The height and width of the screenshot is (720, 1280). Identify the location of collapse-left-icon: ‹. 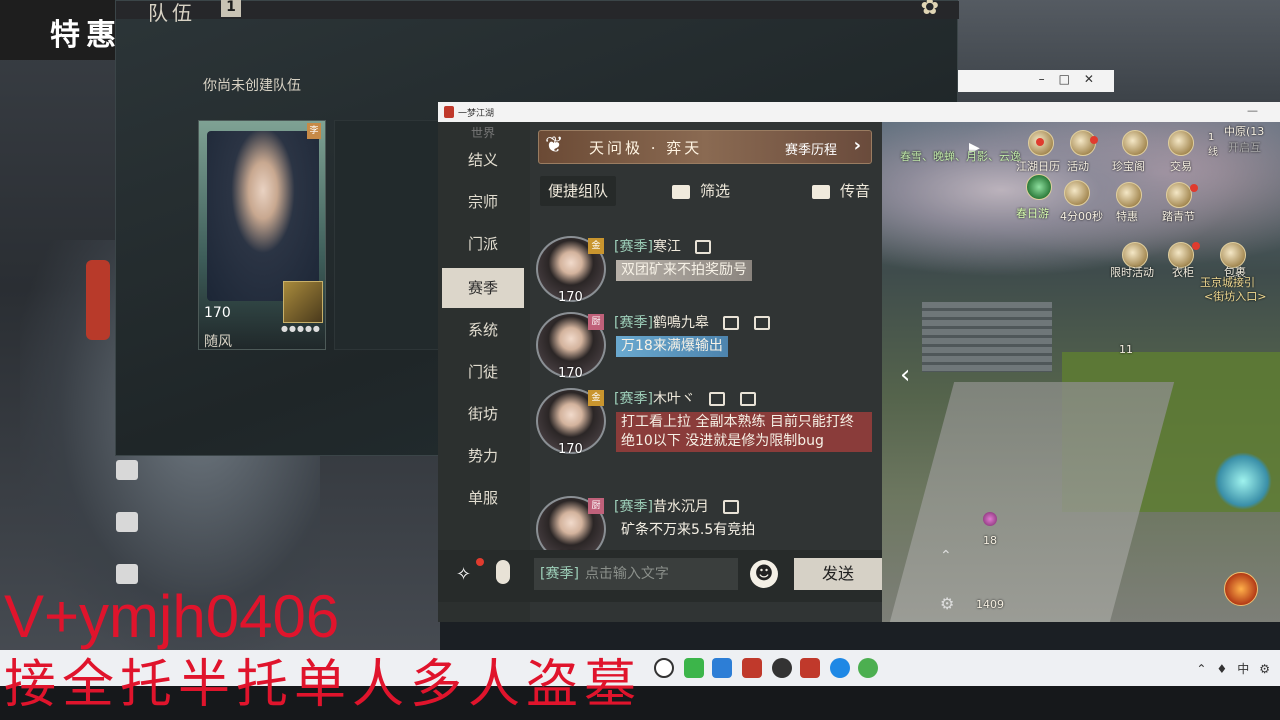
(905, 375).